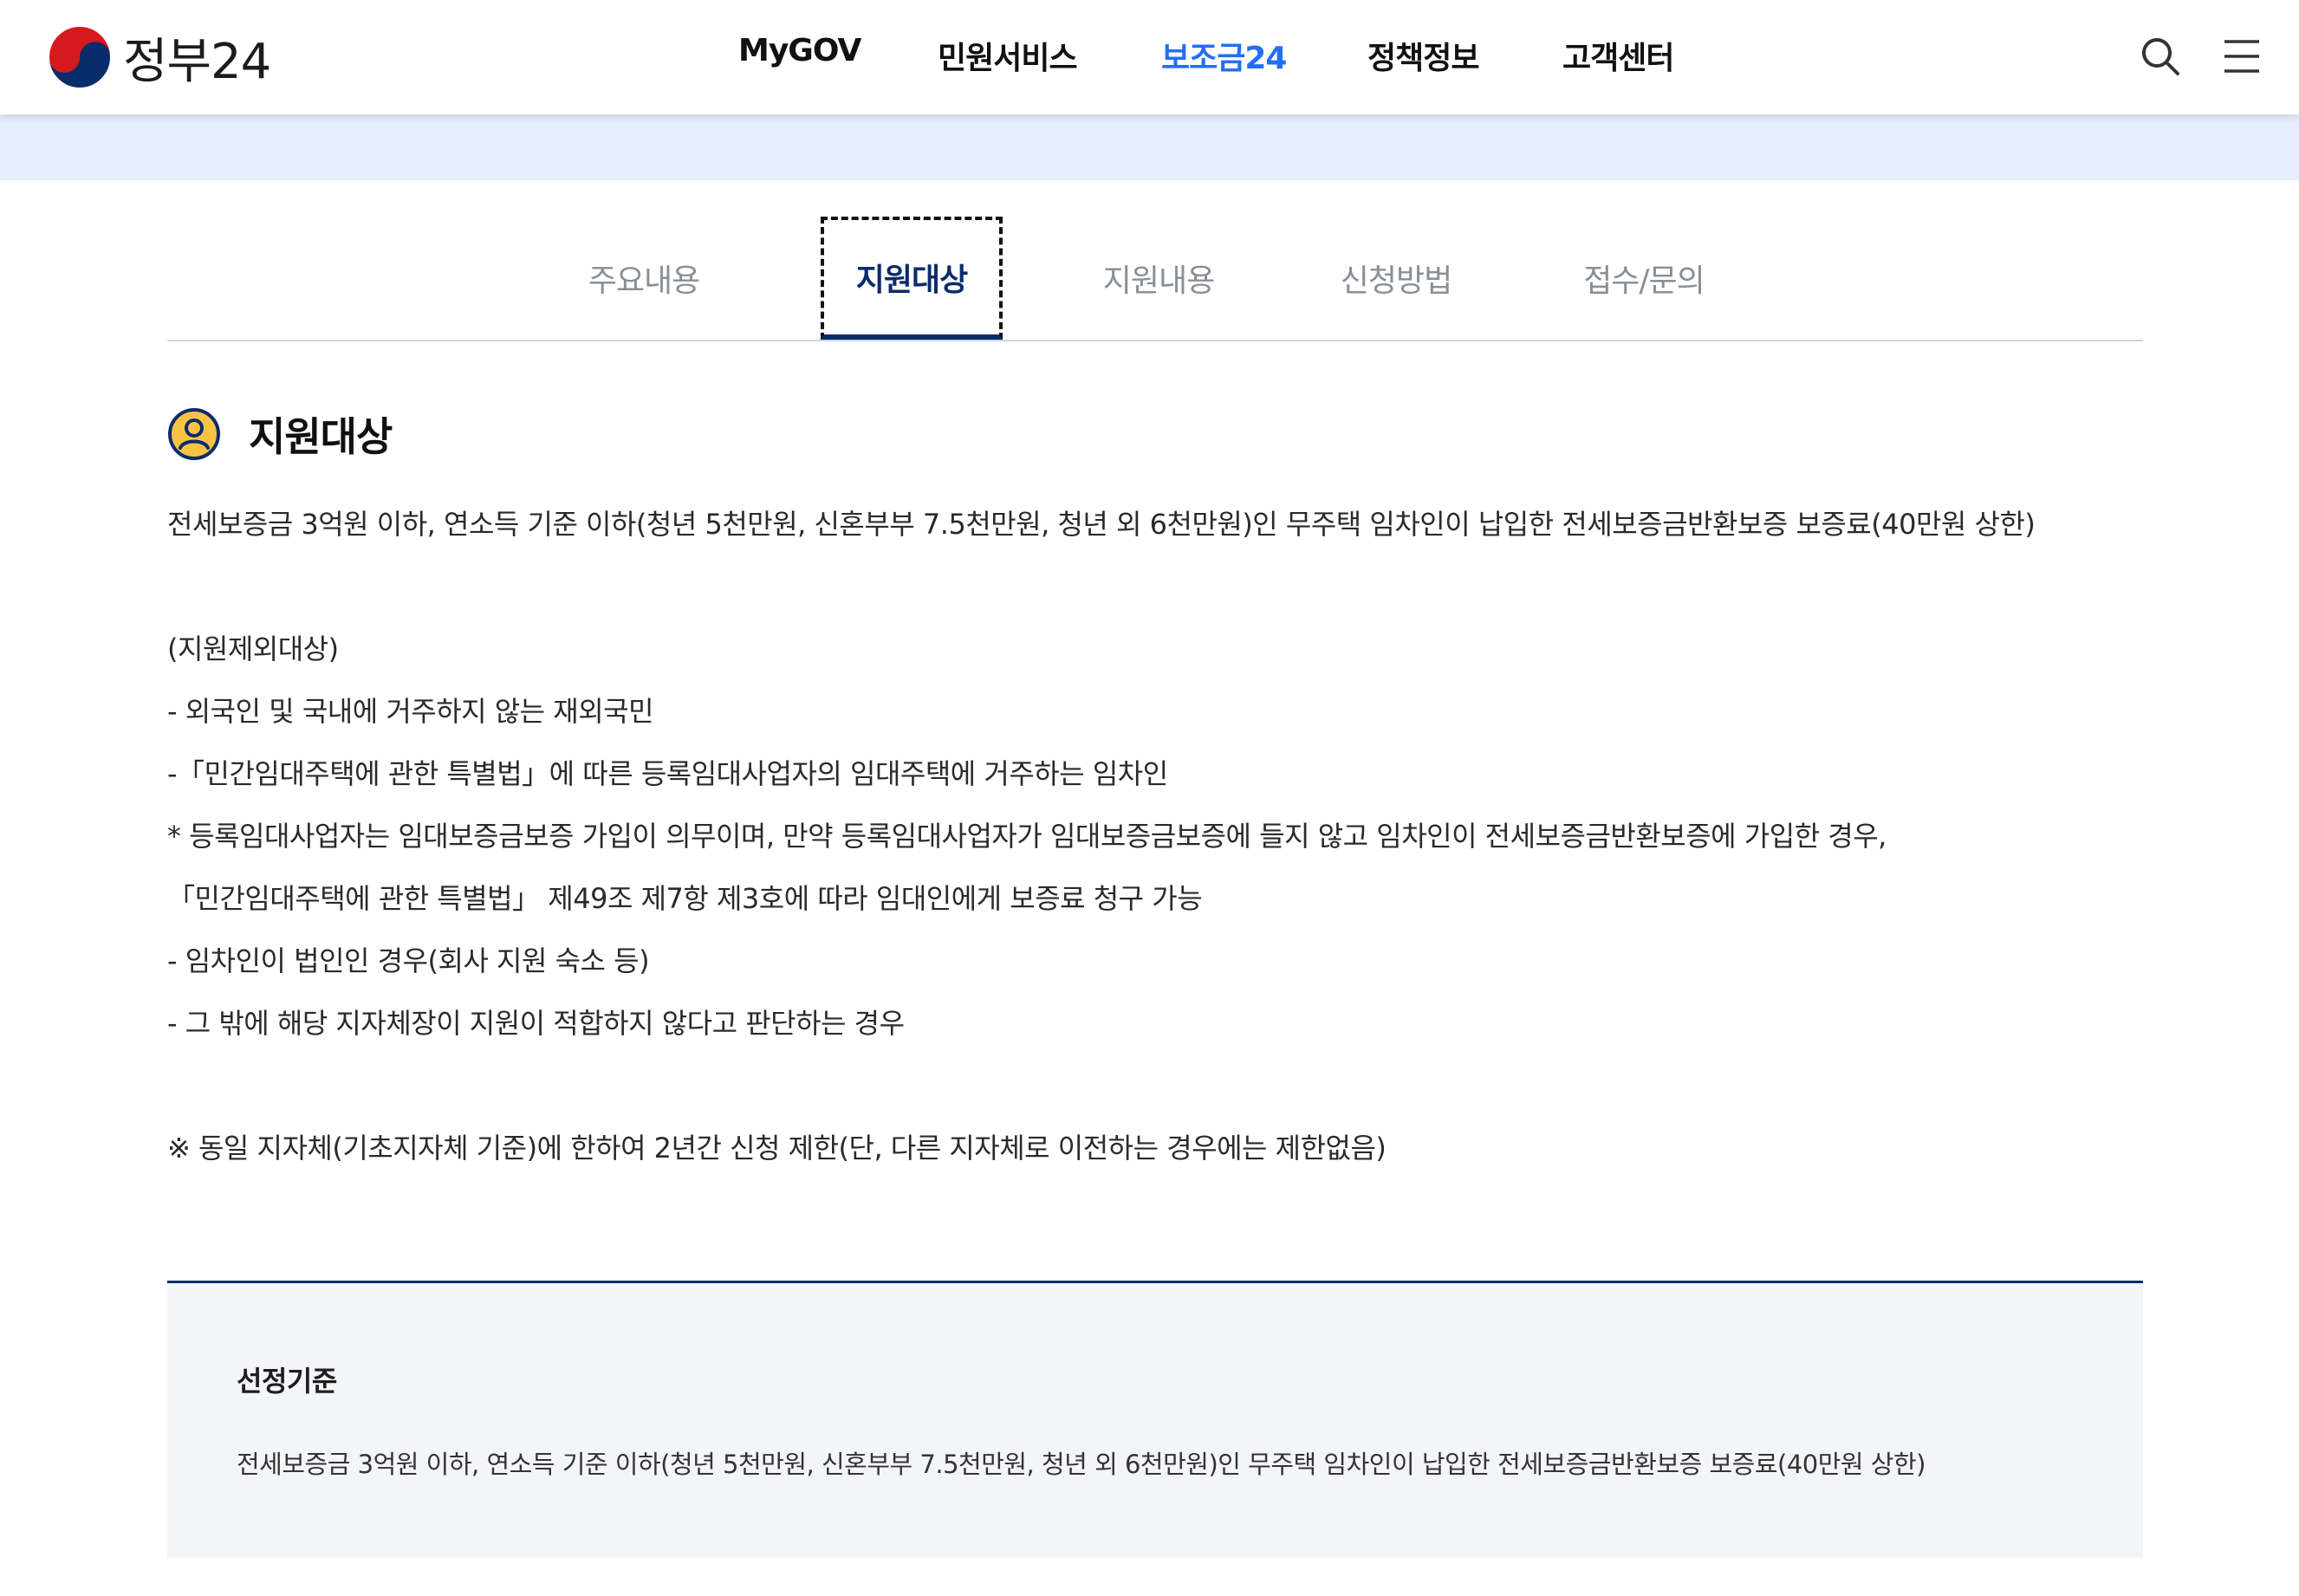 Image resolution: width=2299 pixels, height=1596 pixels. Describe the element at coordinates (1396, 278) in the screenshot. I see `tab-how-to-apply: 신청방법` at that location.